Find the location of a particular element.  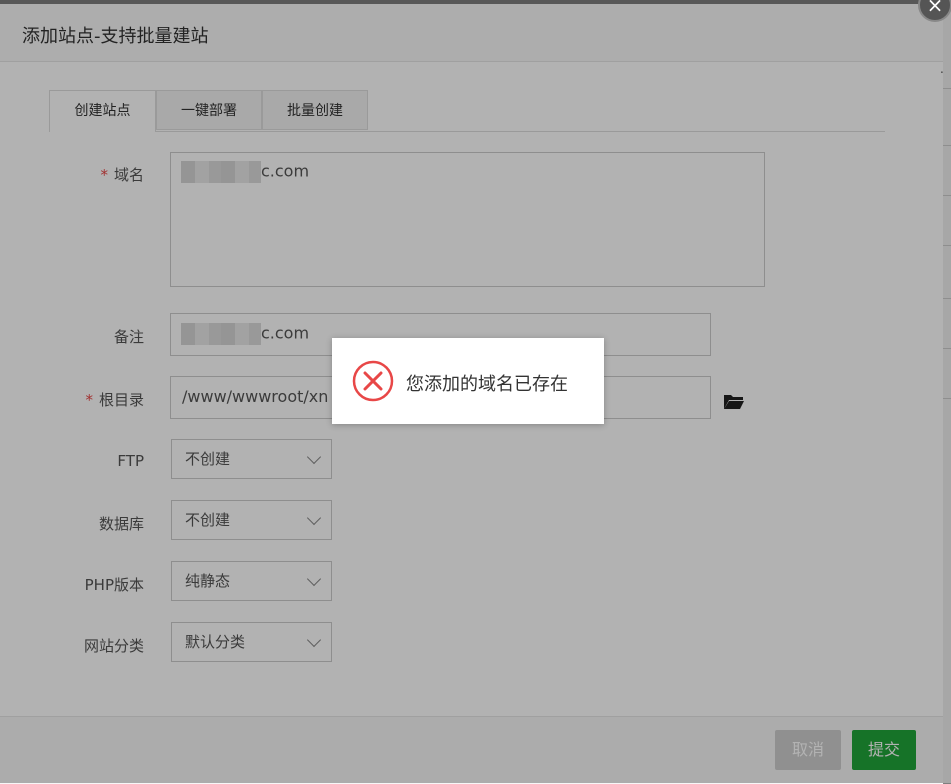

error-toast: 您添加的域名已存在 is located at coordinates (468, 381).